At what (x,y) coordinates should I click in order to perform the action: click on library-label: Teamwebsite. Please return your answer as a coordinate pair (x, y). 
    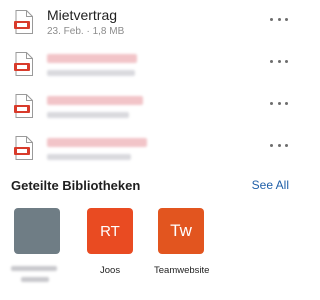
    Looking at the image, I should click on (182, 270).